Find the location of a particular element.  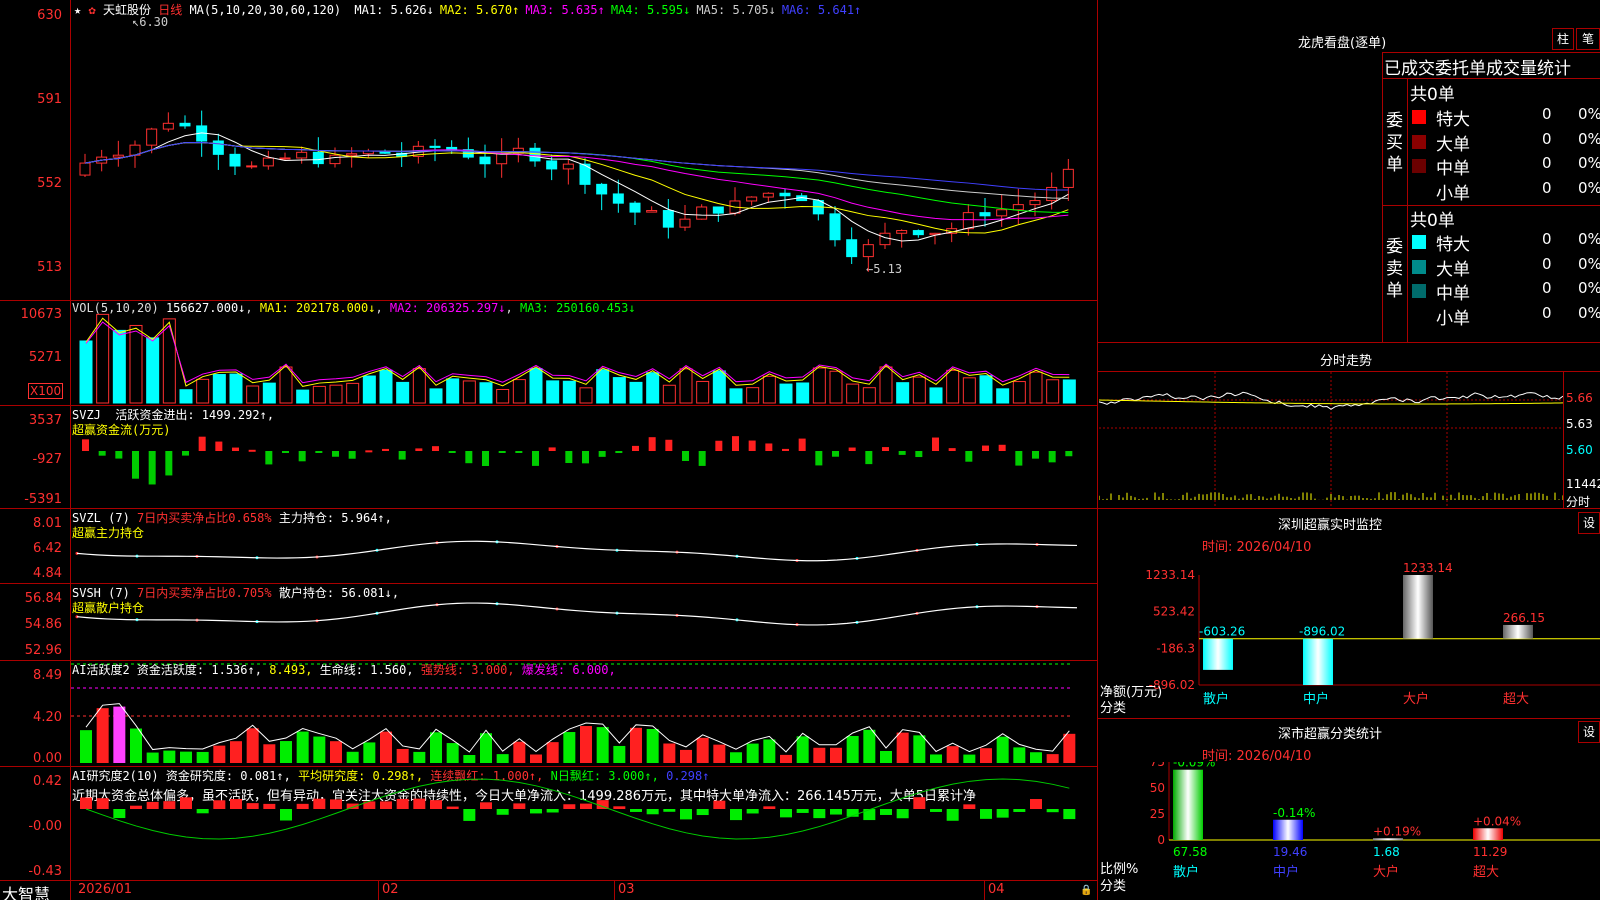

value-label: 19.46 is located at coordinates (1290, 852).